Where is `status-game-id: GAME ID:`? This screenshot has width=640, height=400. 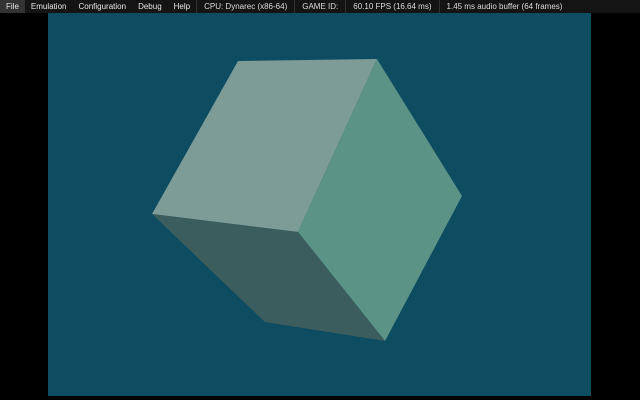 status-game-id: GAME ID: is located at coordinates (319, 6).